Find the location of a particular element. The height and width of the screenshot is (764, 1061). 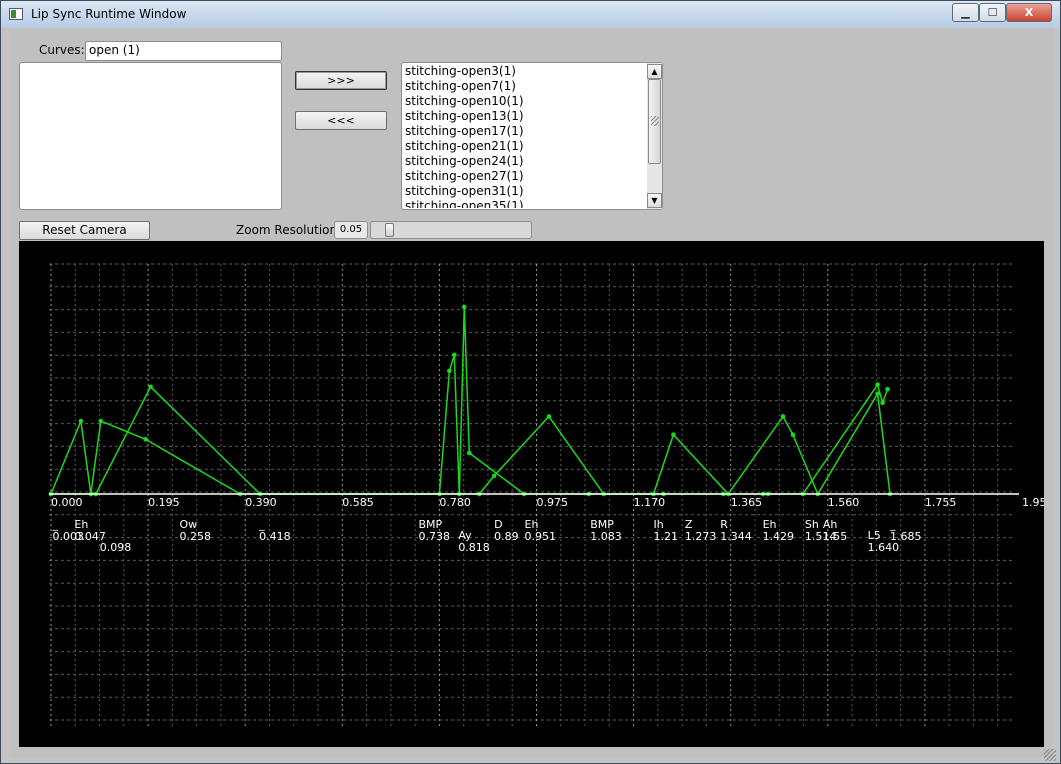

curves-label: Curves: is located at coordinates (62, 50).